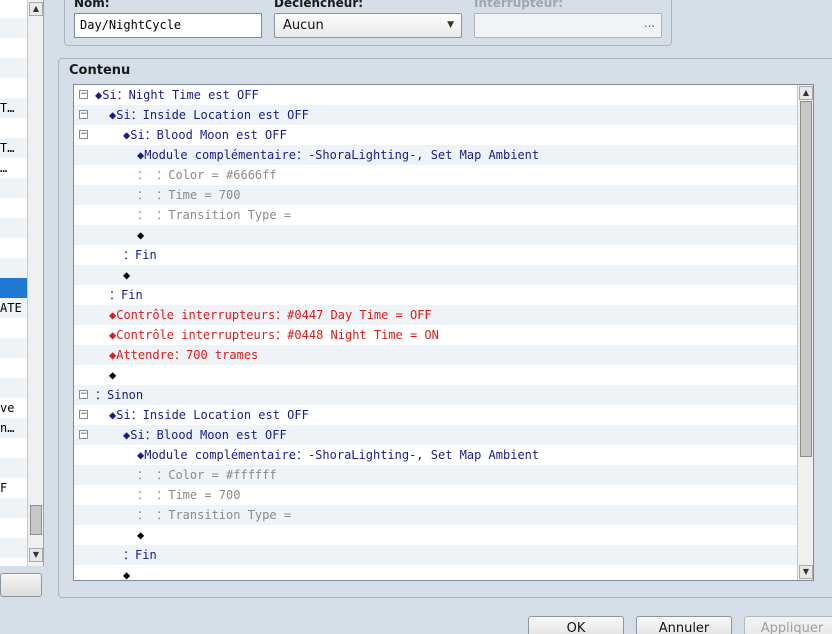 The width and height of the screenshot is (832, 634). What do you see at coordinates (177, 95) in the screenshot?
I see `command-text: ◆Si：Night Time est OFF` at bounding box center [177, 95].